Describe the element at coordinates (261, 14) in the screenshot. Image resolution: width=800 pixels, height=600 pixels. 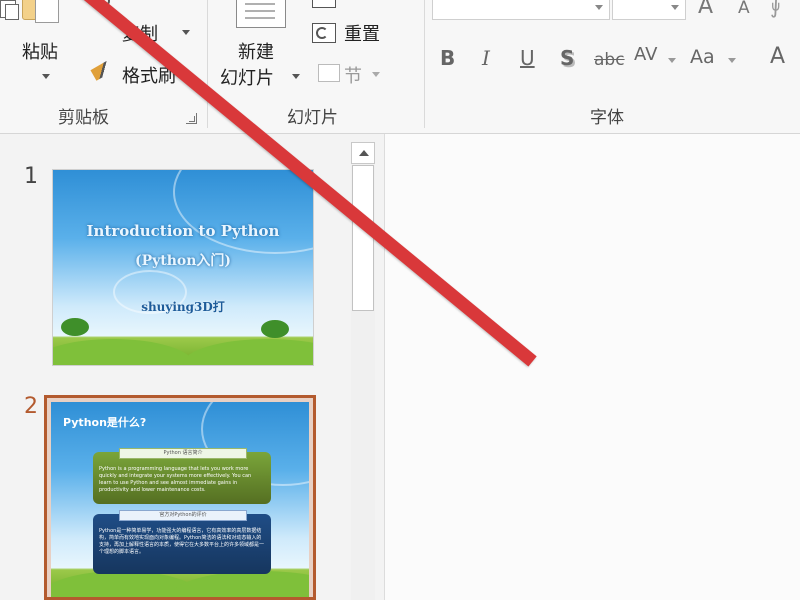
I see `new-slide-icon` at that location.